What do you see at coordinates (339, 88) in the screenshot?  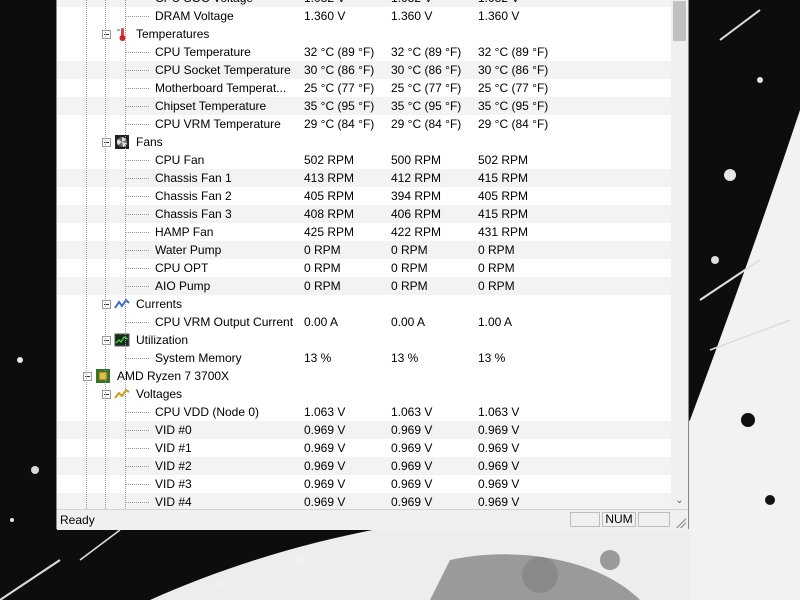 I see `value-current: 25 °C (77 °F)` at bounding box center [339, 88].